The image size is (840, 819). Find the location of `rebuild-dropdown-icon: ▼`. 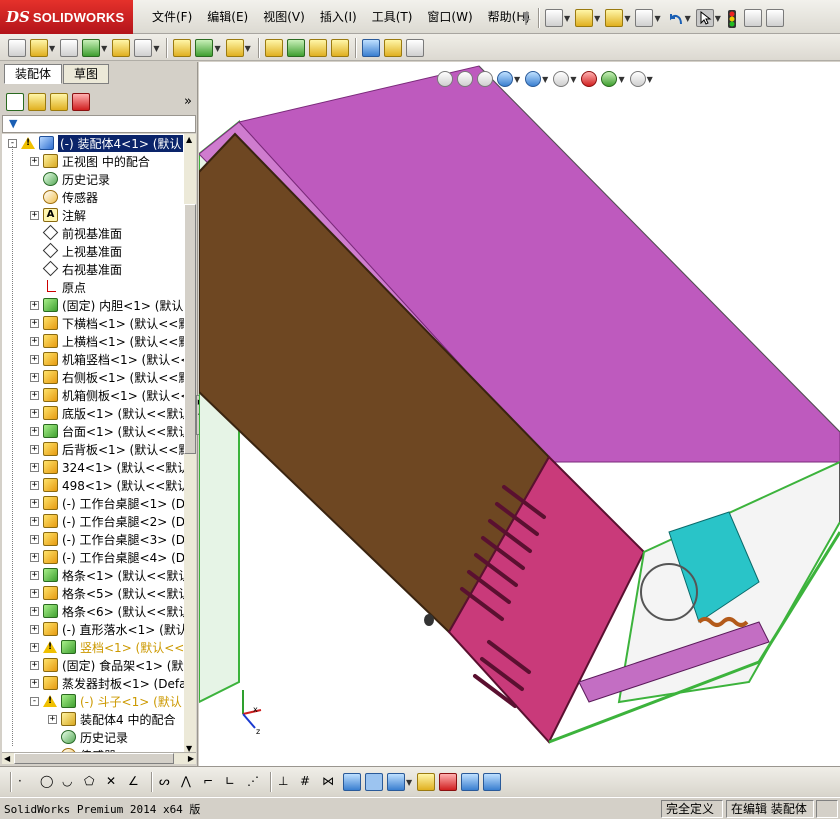

rebuild-dropdown-icon: ▼ is located at coordinates (627, 18).